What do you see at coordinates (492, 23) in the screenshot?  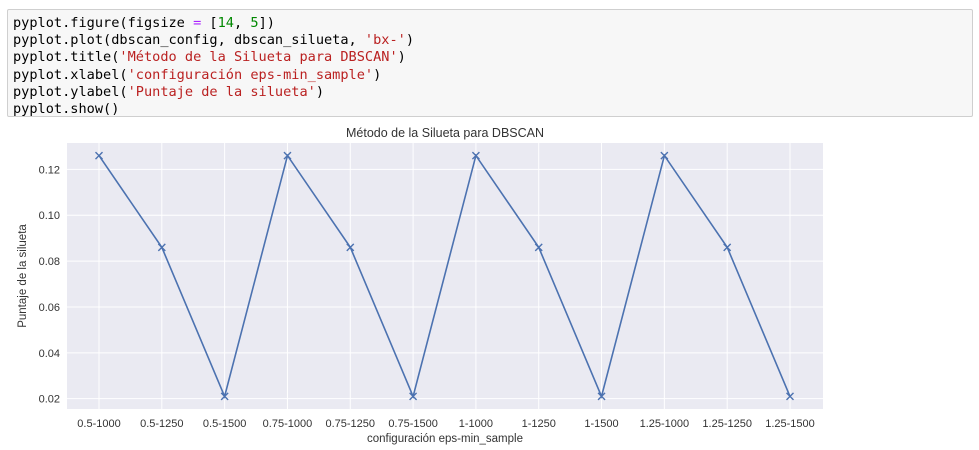 I see `code-line: pyplot.figure(figsize = [14, 5])` at bounding box center [492, 23].